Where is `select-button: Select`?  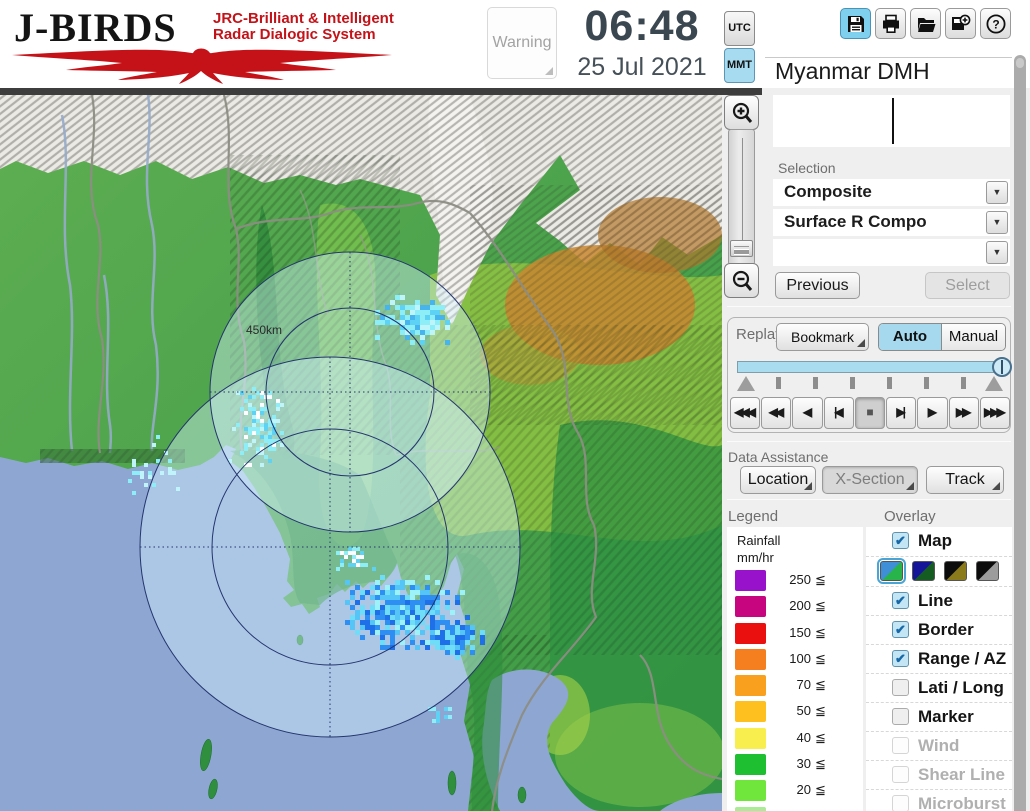 select-button: Select is located at coordinates (967, 285).